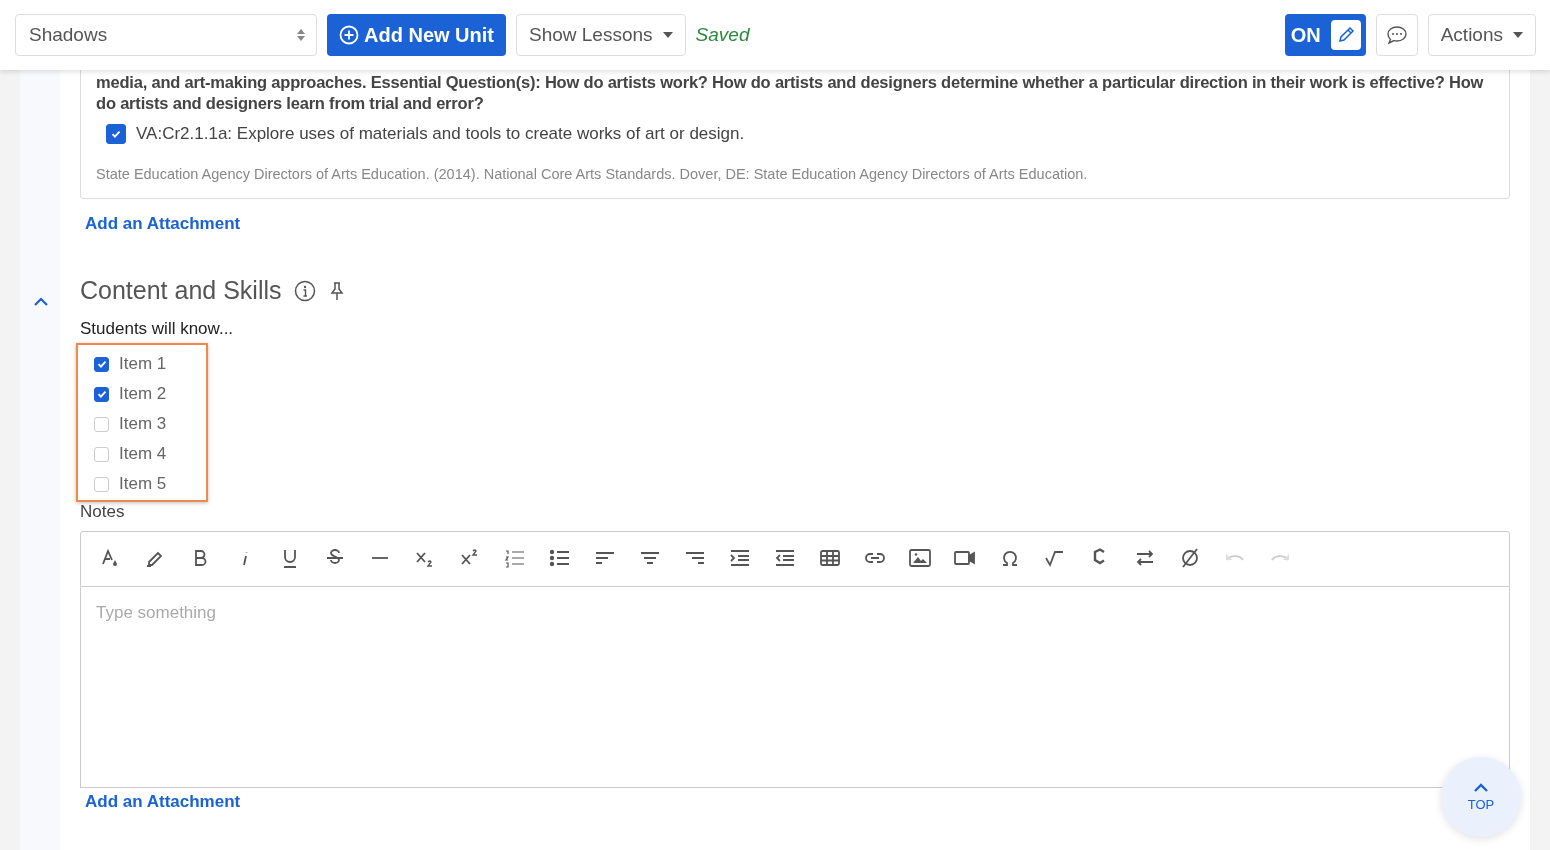 The image size is (1550, 850). Describe the element at coordinates (790, 93) in the screenshot. I see `standard-description: media, and art-making approaches. Essential Question(s): How do artists work? How do artists and designers determine whether a particular direction in their work is effective? How do artists and designers learn from trial and error?` at that location.